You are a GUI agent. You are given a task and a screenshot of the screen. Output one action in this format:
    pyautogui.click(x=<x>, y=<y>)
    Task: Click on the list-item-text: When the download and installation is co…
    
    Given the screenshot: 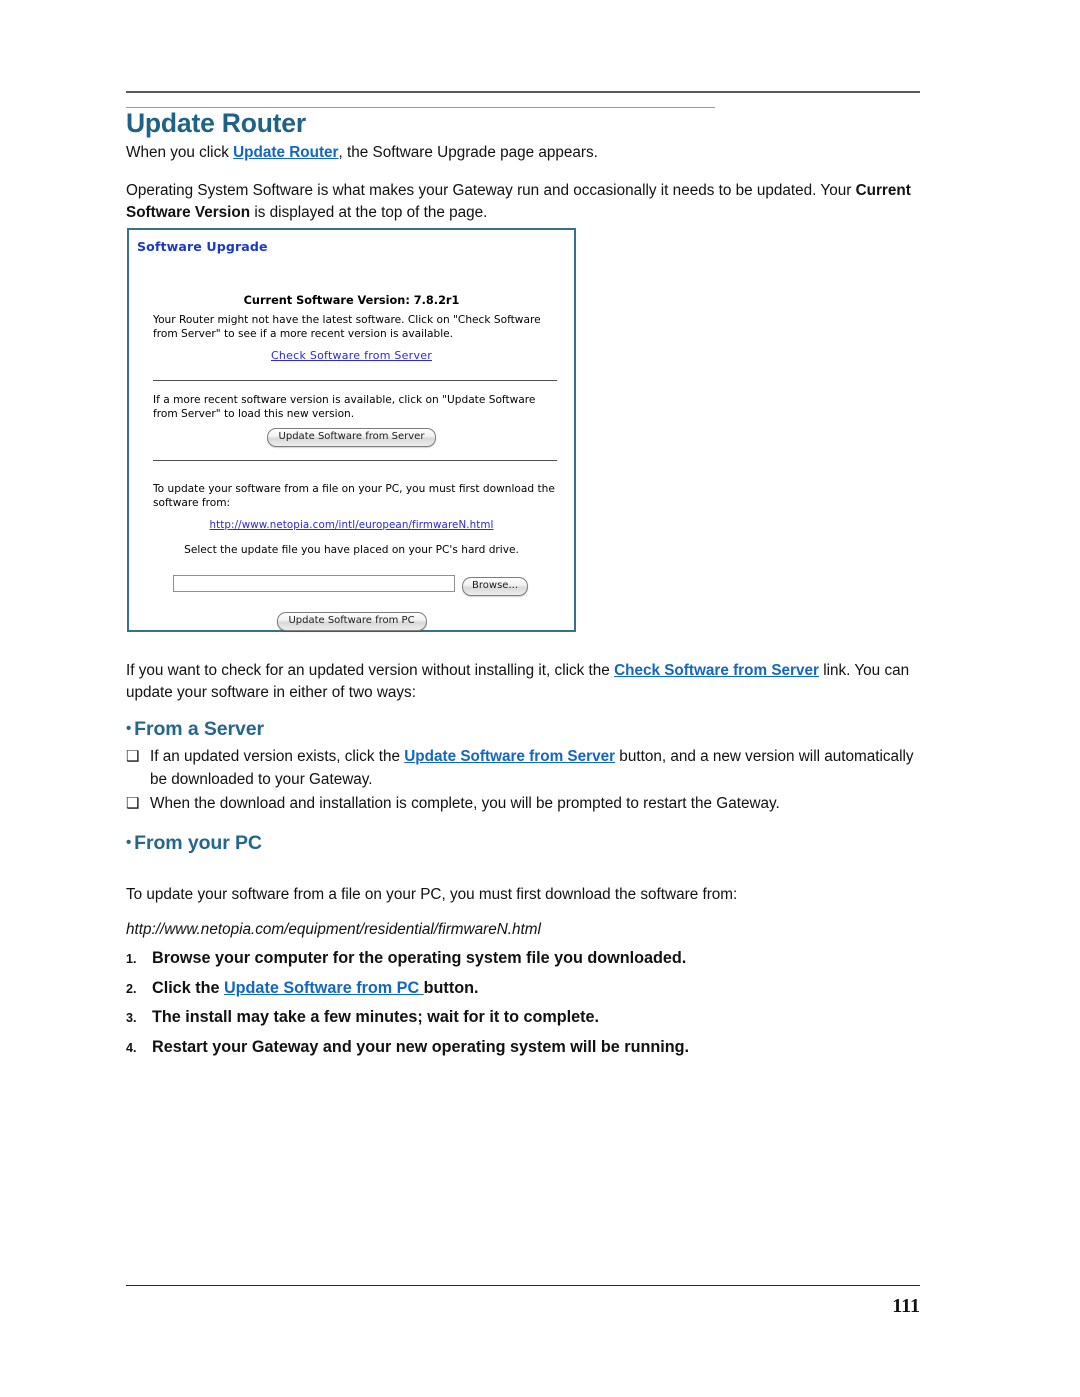 What is the action you would take?
    pyautogui.click(x=465, y=803)
    